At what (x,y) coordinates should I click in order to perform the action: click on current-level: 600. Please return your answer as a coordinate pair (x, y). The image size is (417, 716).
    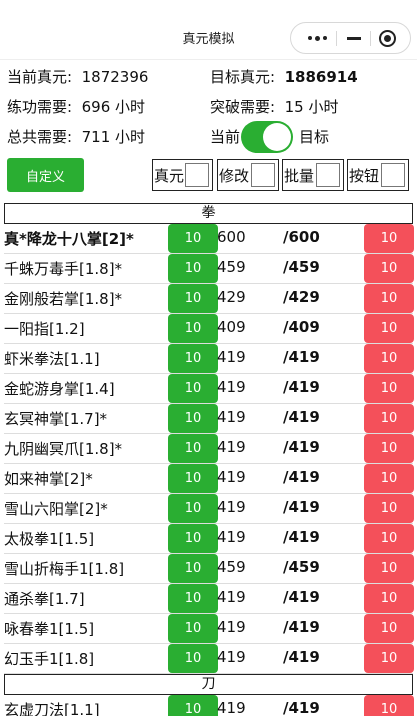
    Looking at the image, I should click on (231, 237).